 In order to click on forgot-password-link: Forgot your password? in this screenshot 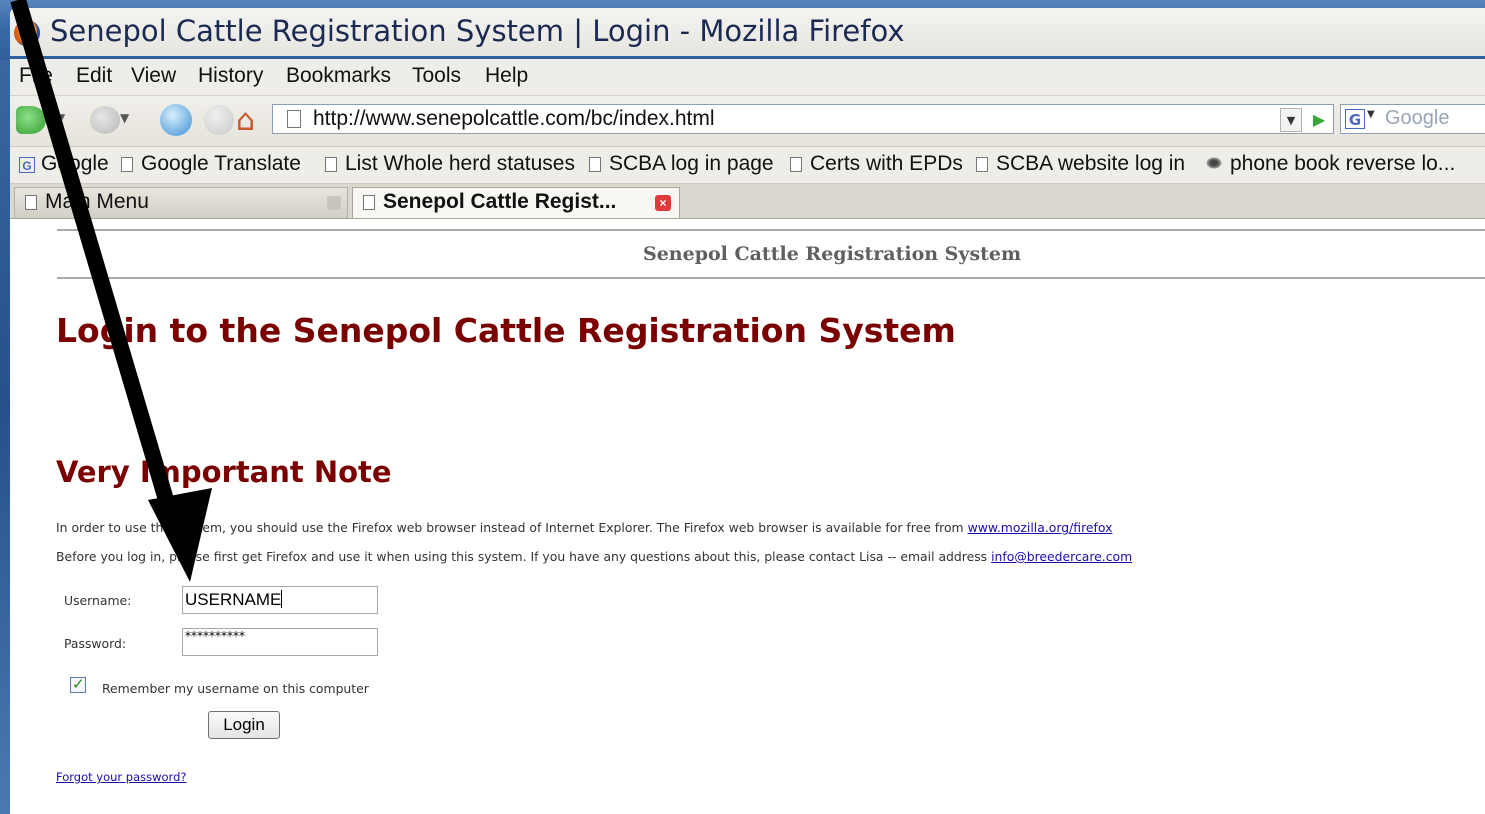, I will do `click(121, 777)`.